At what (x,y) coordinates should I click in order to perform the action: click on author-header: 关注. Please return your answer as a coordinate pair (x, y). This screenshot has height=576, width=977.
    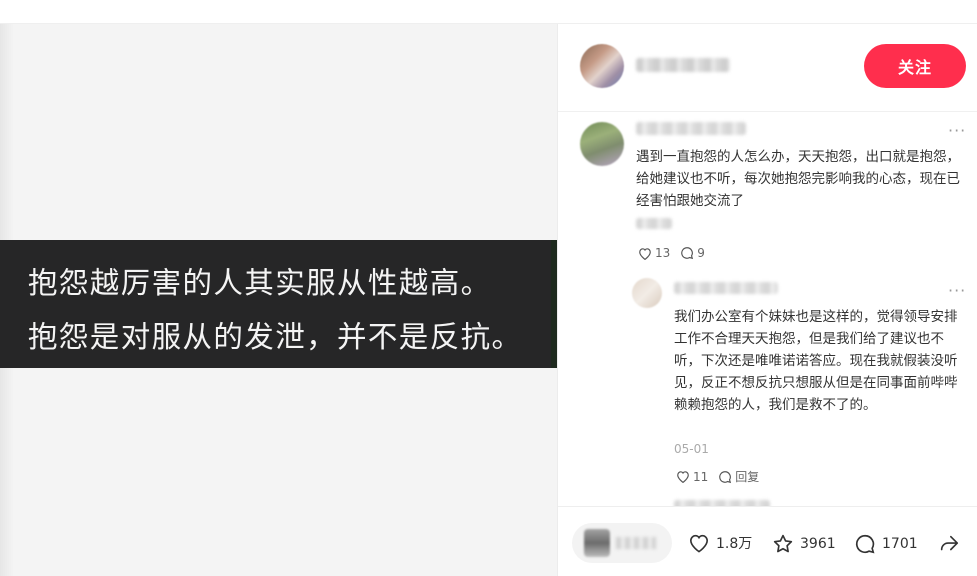
    Looking at the image, I should click on (767, 68).